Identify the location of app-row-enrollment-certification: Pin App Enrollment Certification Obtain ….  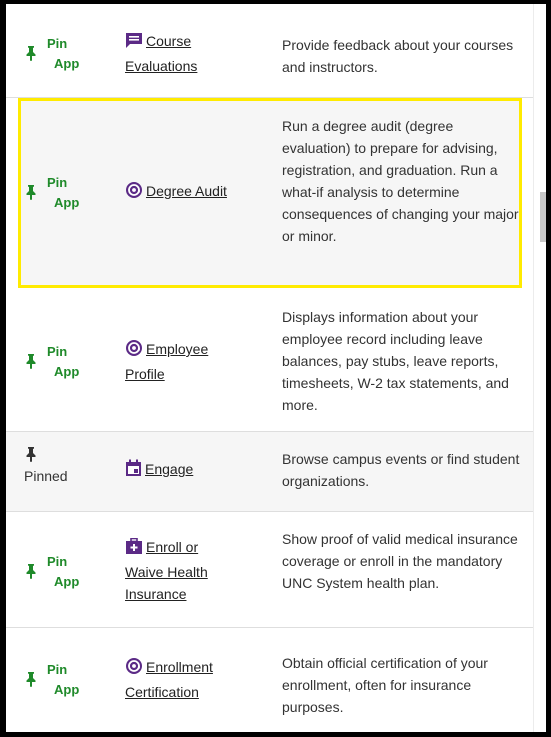
(269, 680).